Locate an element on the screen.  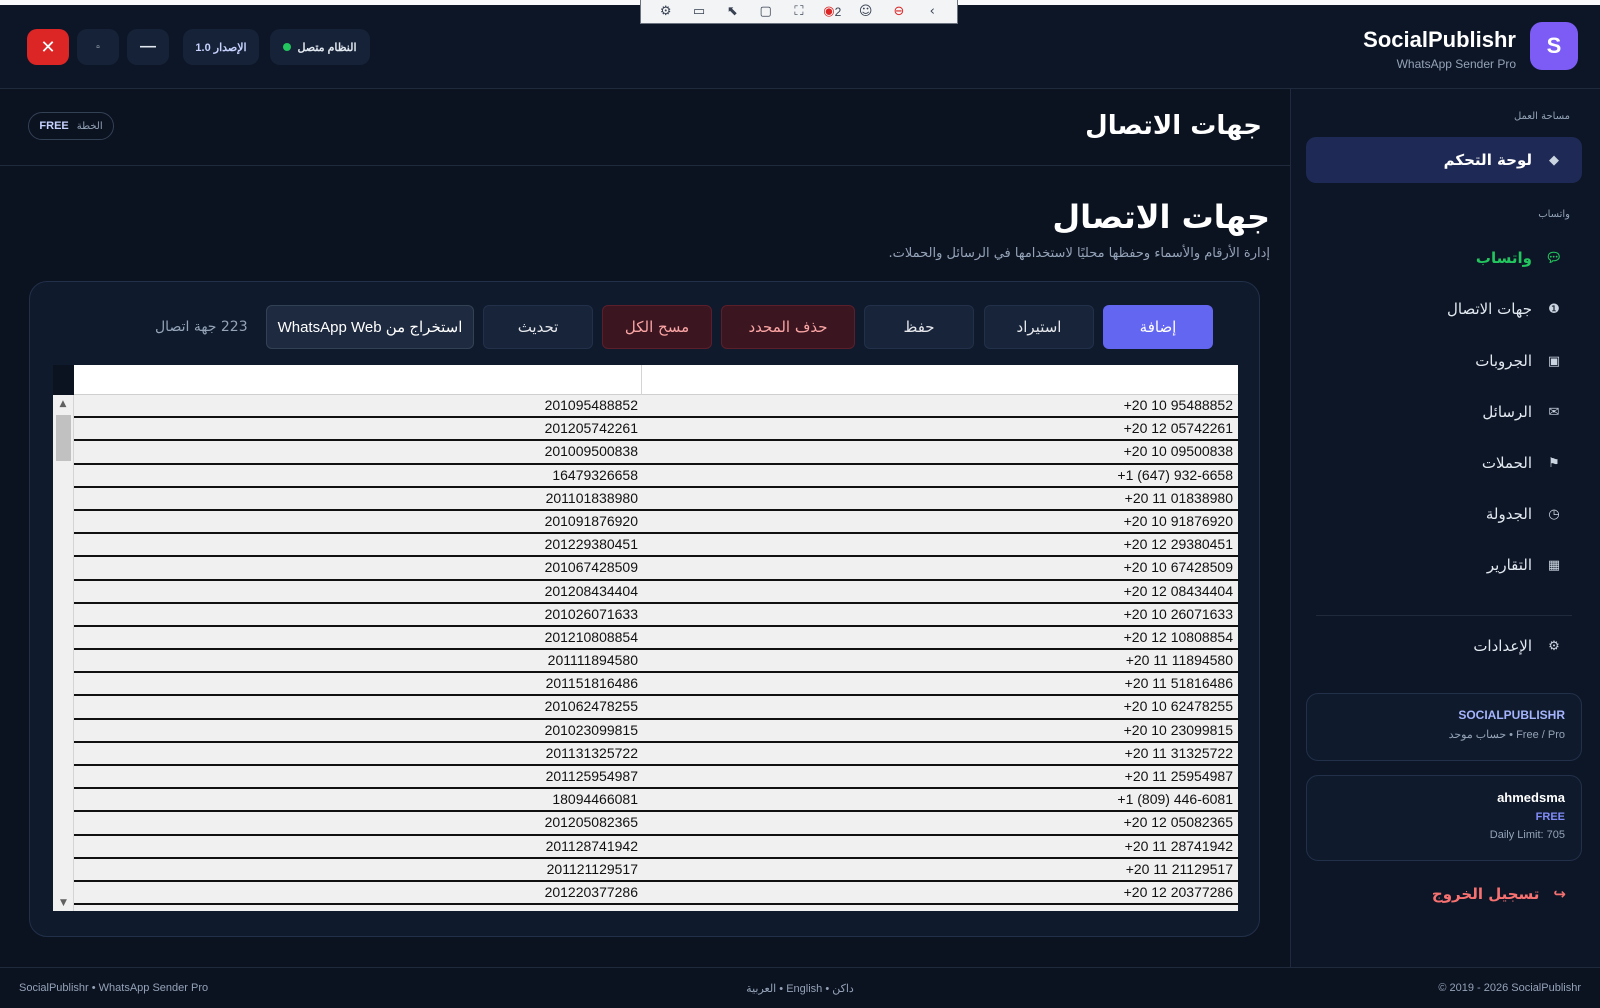
table-row: 201111894580 +20 11 11894580 is located at coordinates (656, 662).